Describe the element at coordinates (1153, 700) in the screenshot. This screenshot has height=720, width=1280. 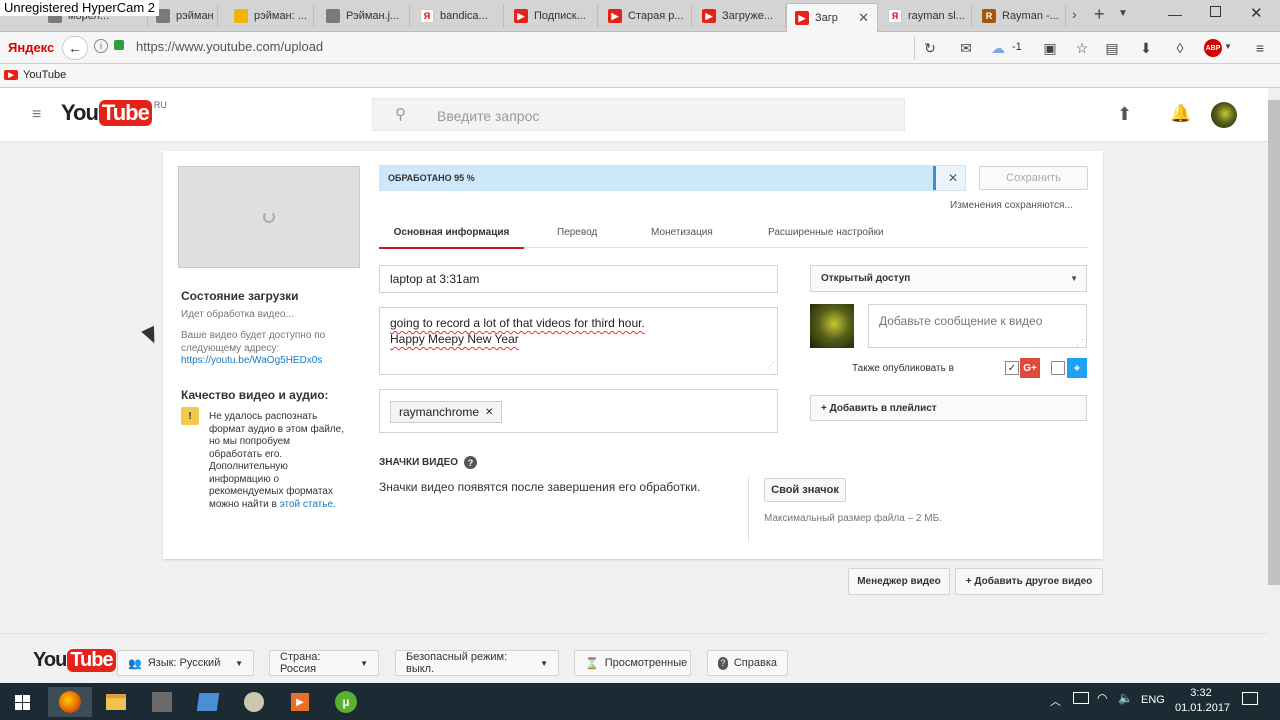
I see `language-indicator: ENG` at that location.